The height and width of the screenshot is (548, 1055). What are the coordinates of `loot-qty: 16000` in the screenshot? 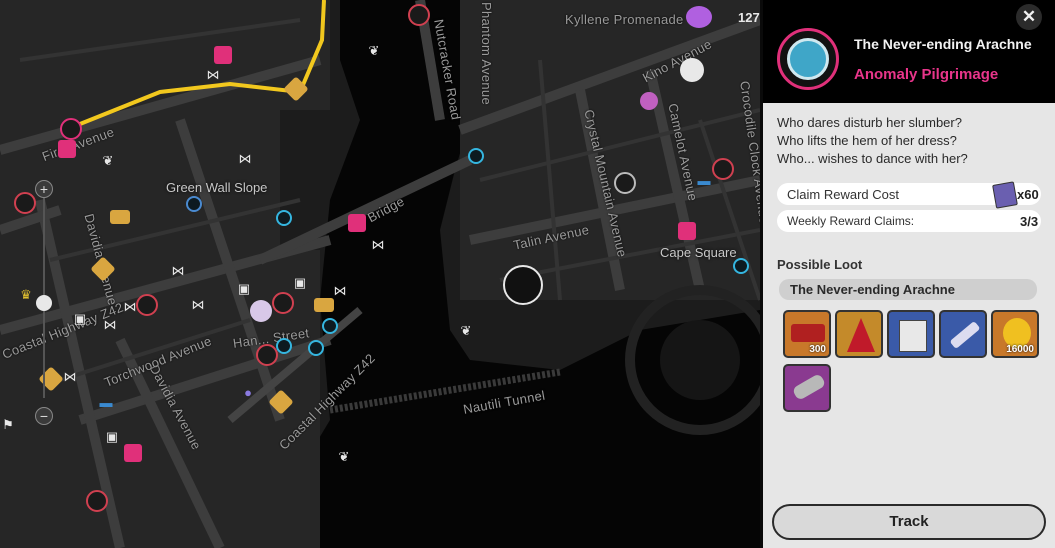 It's located at (1020, 349).